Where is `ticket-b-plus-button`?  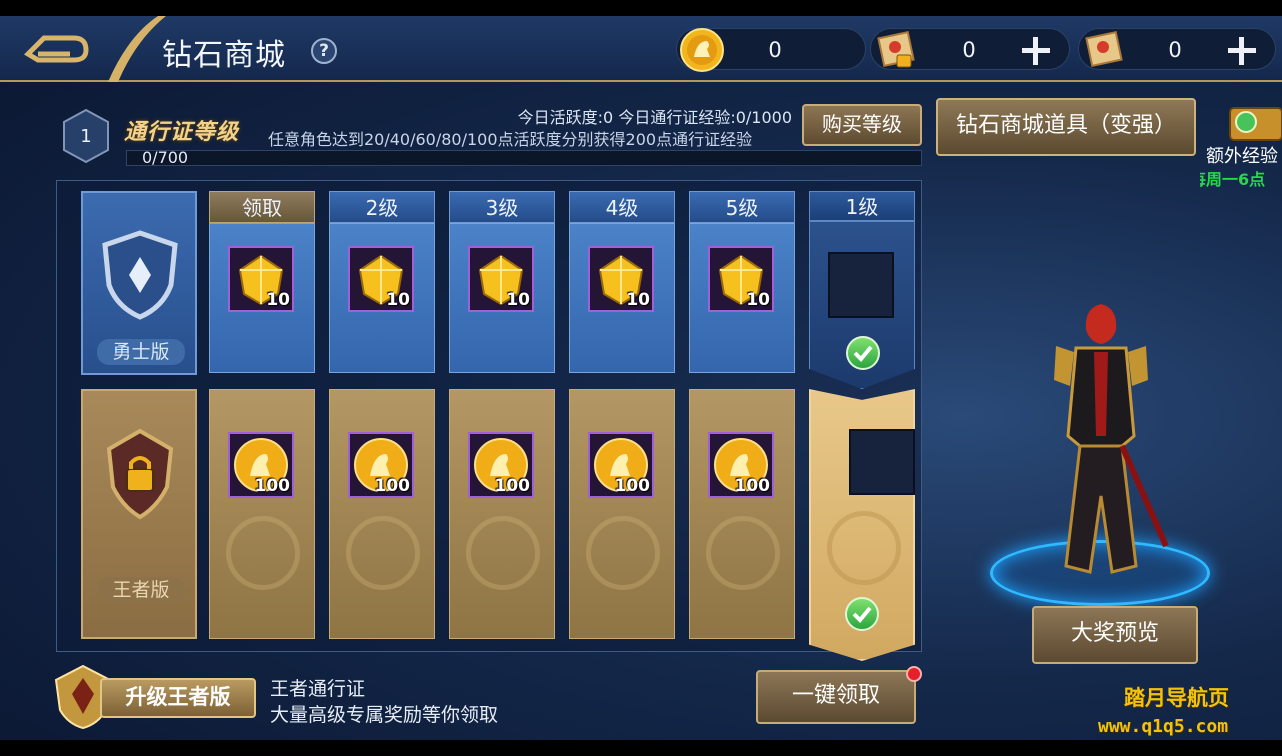 ticket-b-plus-button is located at coordinates (1242, 50).